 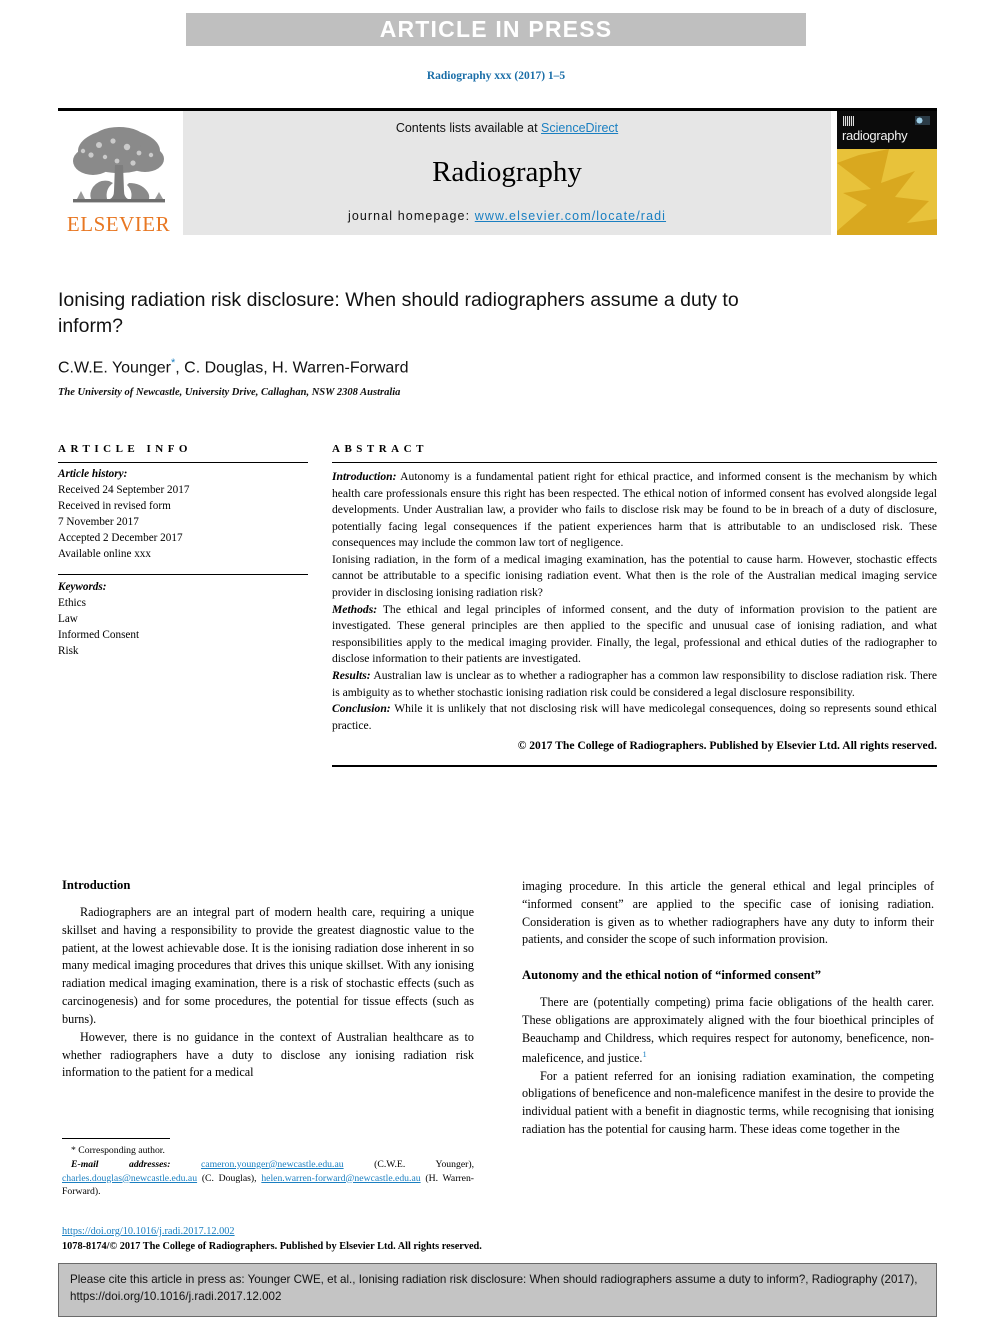 What do you see at coordinates (423, 1164) in the screenshot?
I see `email-owner: (C.W.E. Younger)` at bounding box center [423, 1164].